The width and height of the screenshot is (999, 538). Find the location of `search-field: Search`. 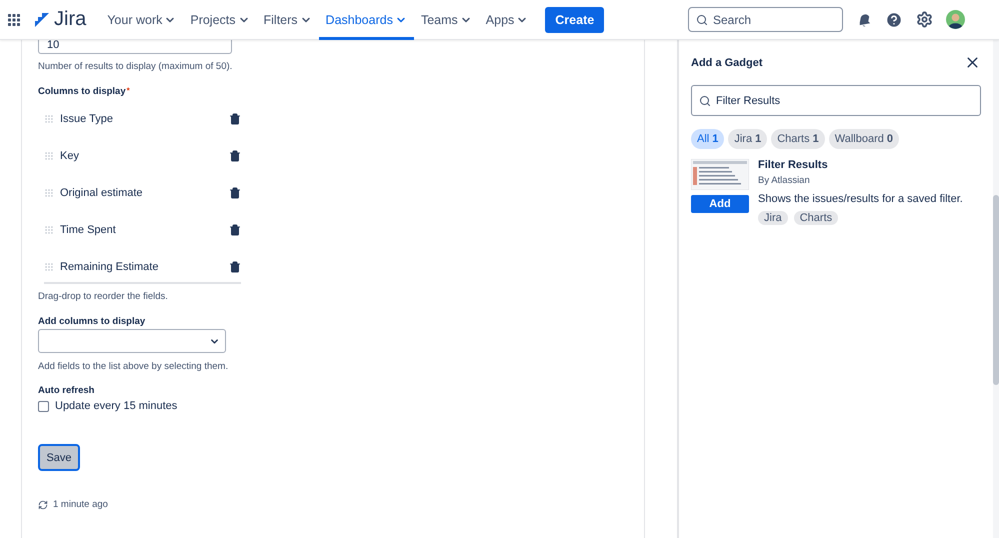

search-field: Search is located at coordinates (765, 19).